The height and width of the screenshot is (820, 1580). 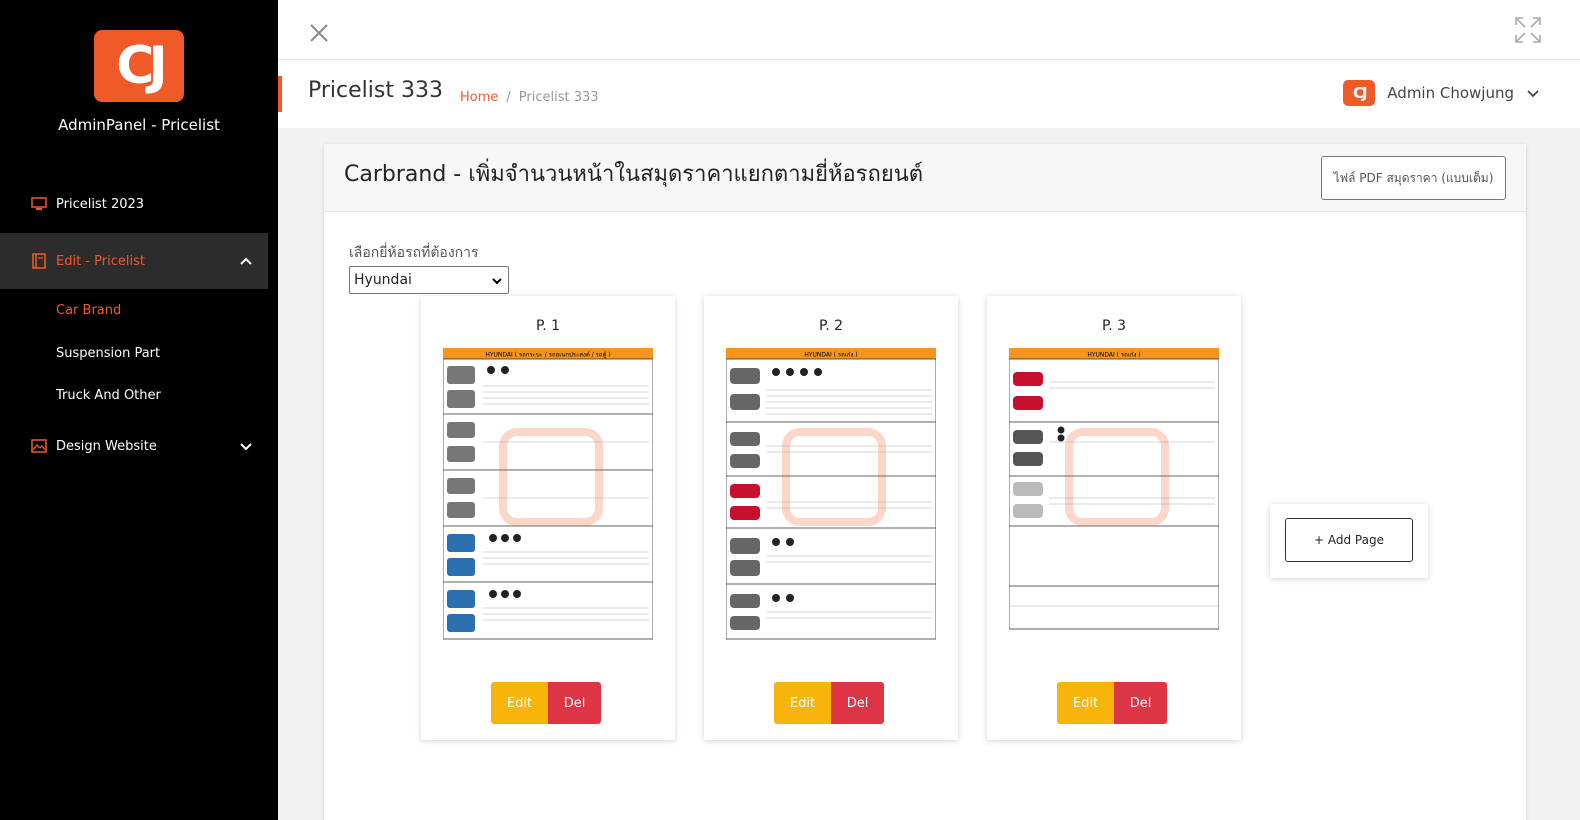 What do you see at coordinates (39, 446) in the screenshot?
I see `image-icon` at bounding box center [39, 446].